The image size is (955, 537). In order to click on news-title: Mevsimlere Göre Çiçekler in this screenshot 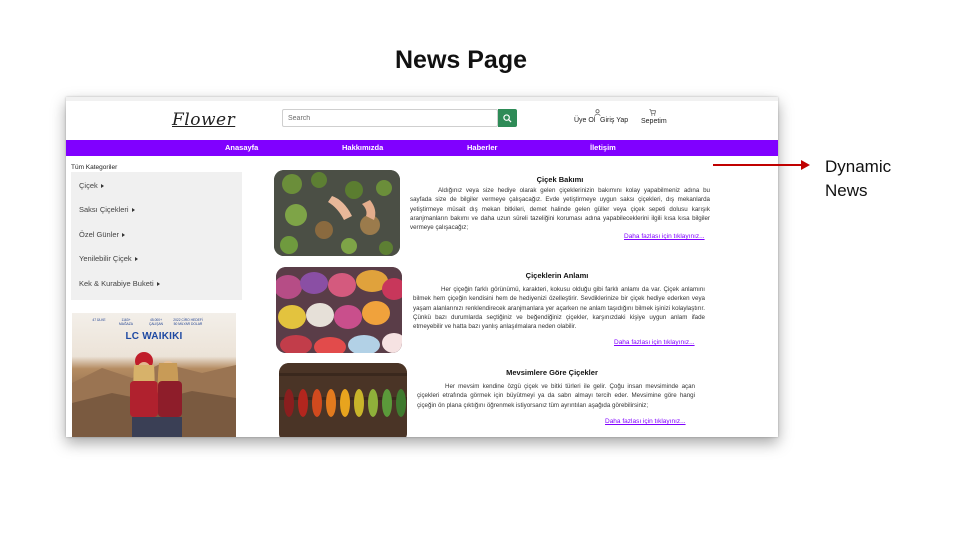, I will do `click(552, 372)`.